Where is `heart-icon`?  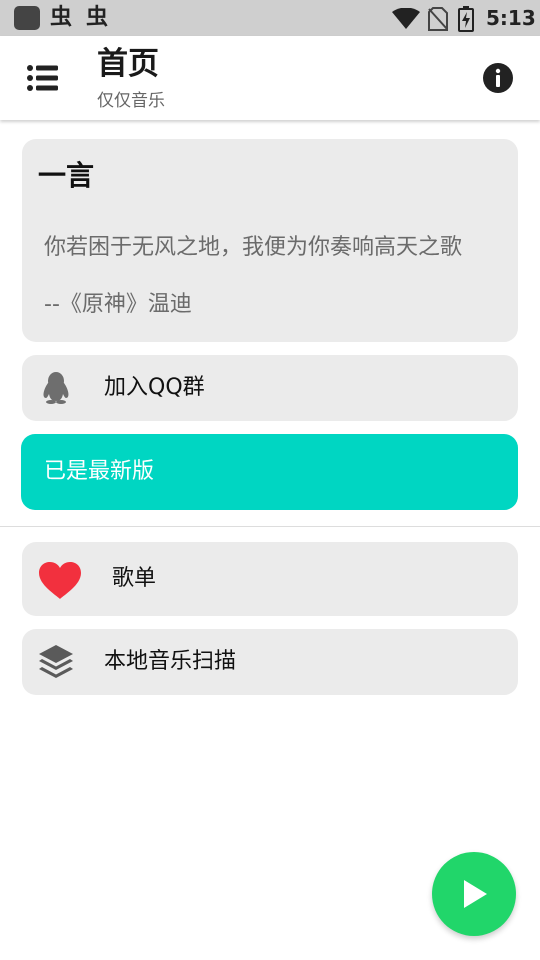
heart-icon is located at coordinates (60, 580).